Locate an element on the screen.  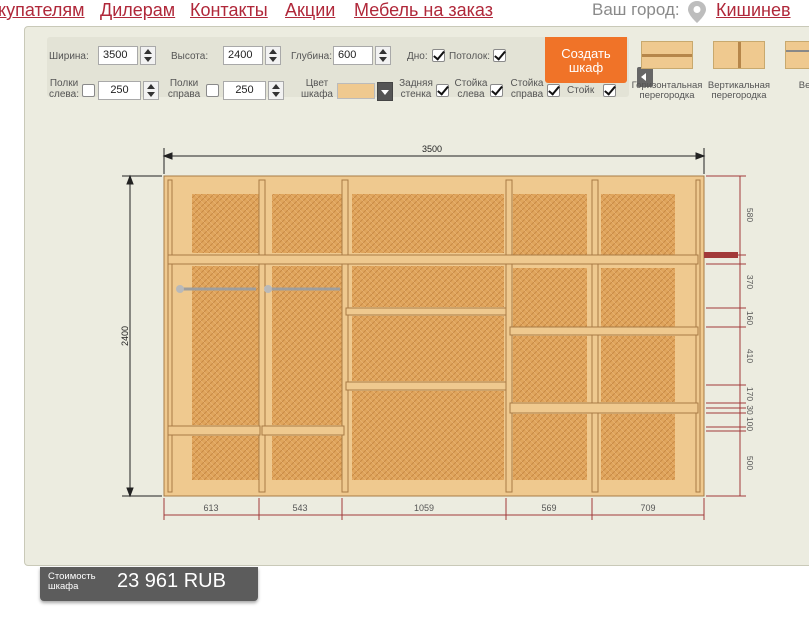
row-height-label: 100 is located at coordinates (750, 424).